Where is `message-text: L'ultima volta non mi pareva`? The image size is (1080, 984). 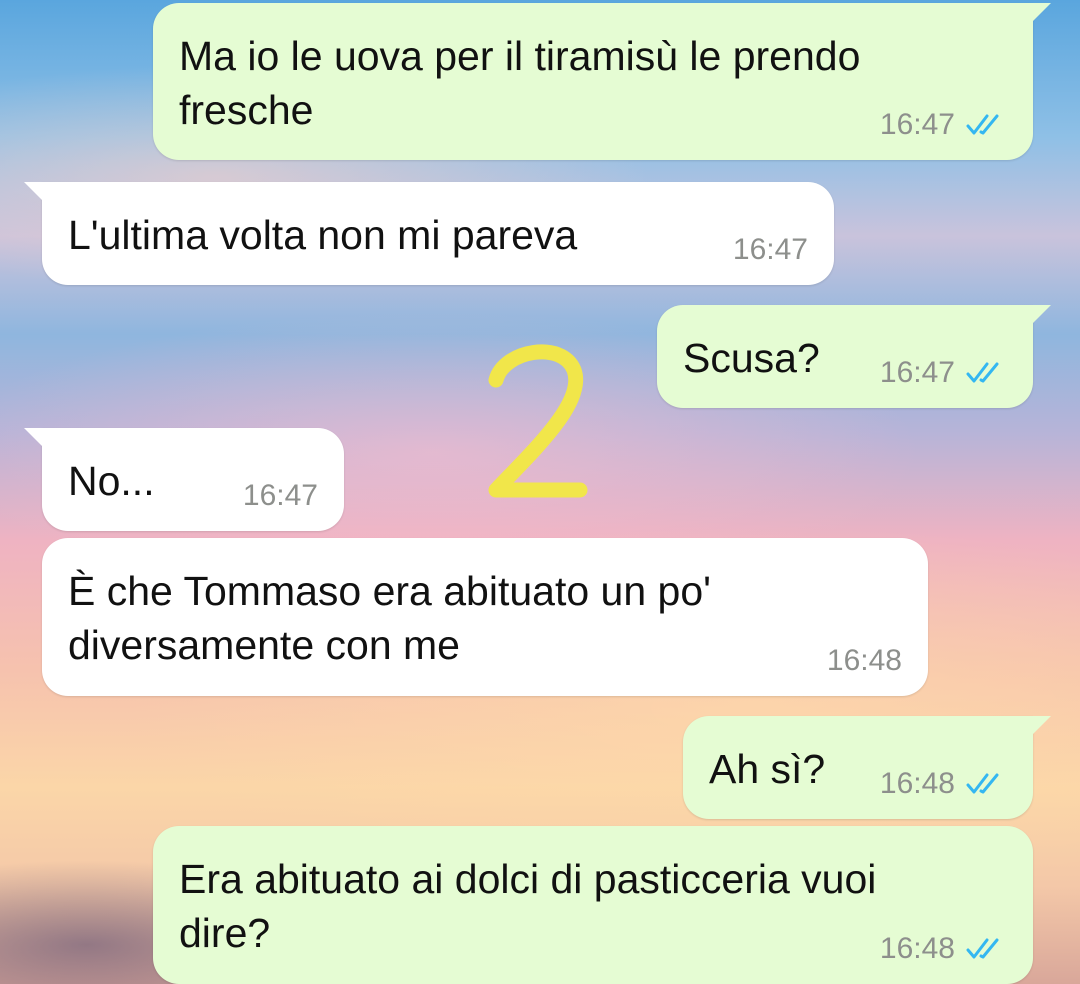
message-text: L'ultima volta non mi pareva is located at coordinates (323, 235).